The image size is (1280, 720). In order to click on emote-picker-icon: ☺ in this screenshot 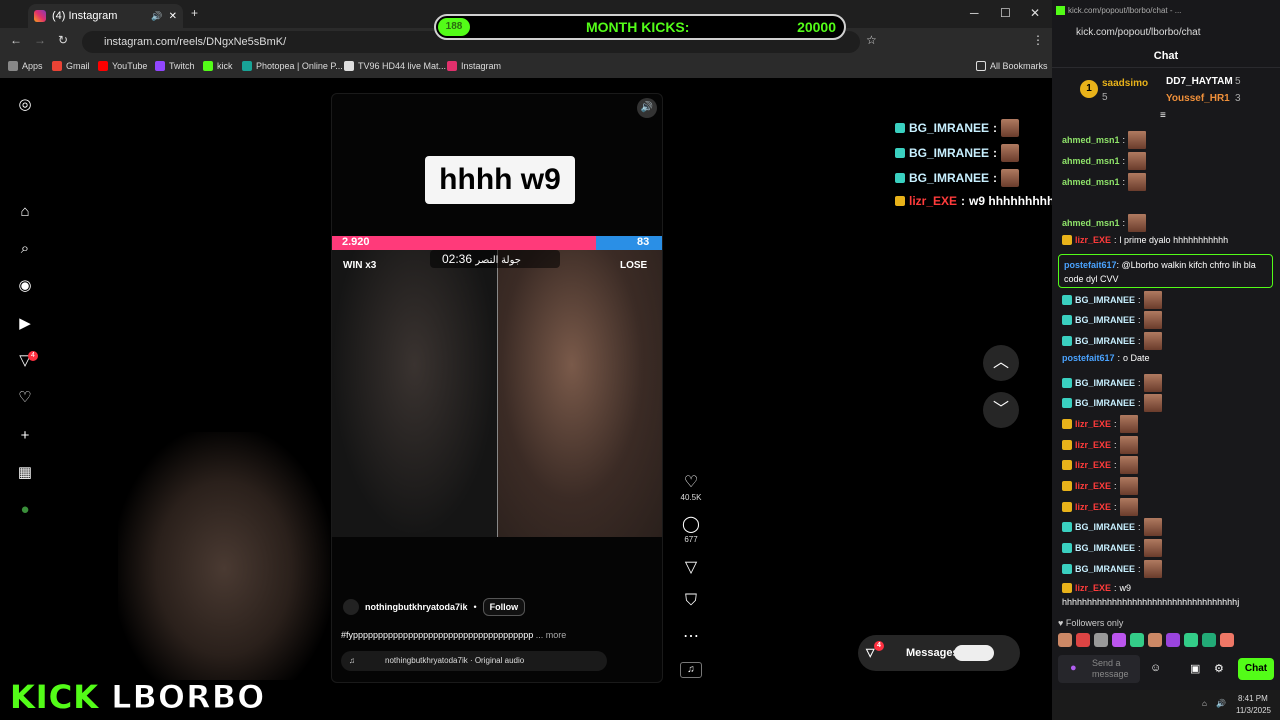, I will do `click(1155, 668)`.